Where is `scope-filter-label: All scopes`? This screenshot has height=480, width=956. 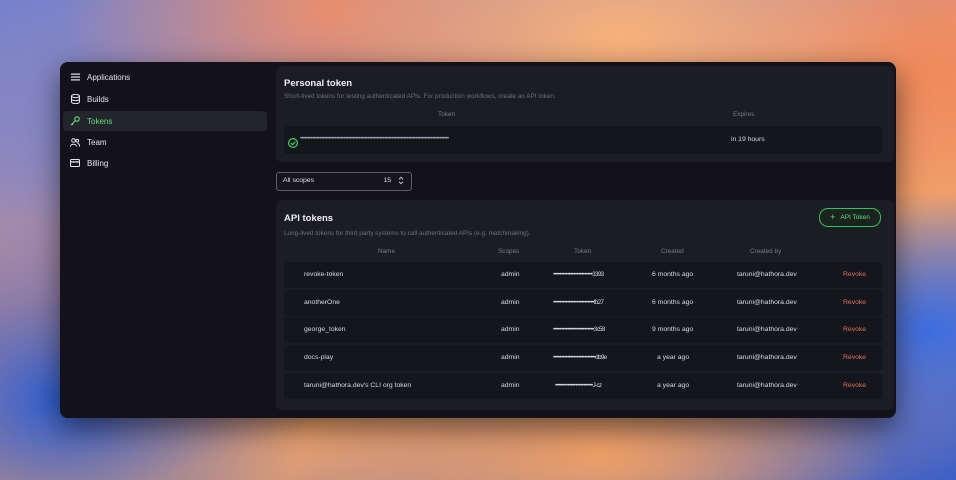 scope-filter-label: All scopes is located at coordinates (298, 180).